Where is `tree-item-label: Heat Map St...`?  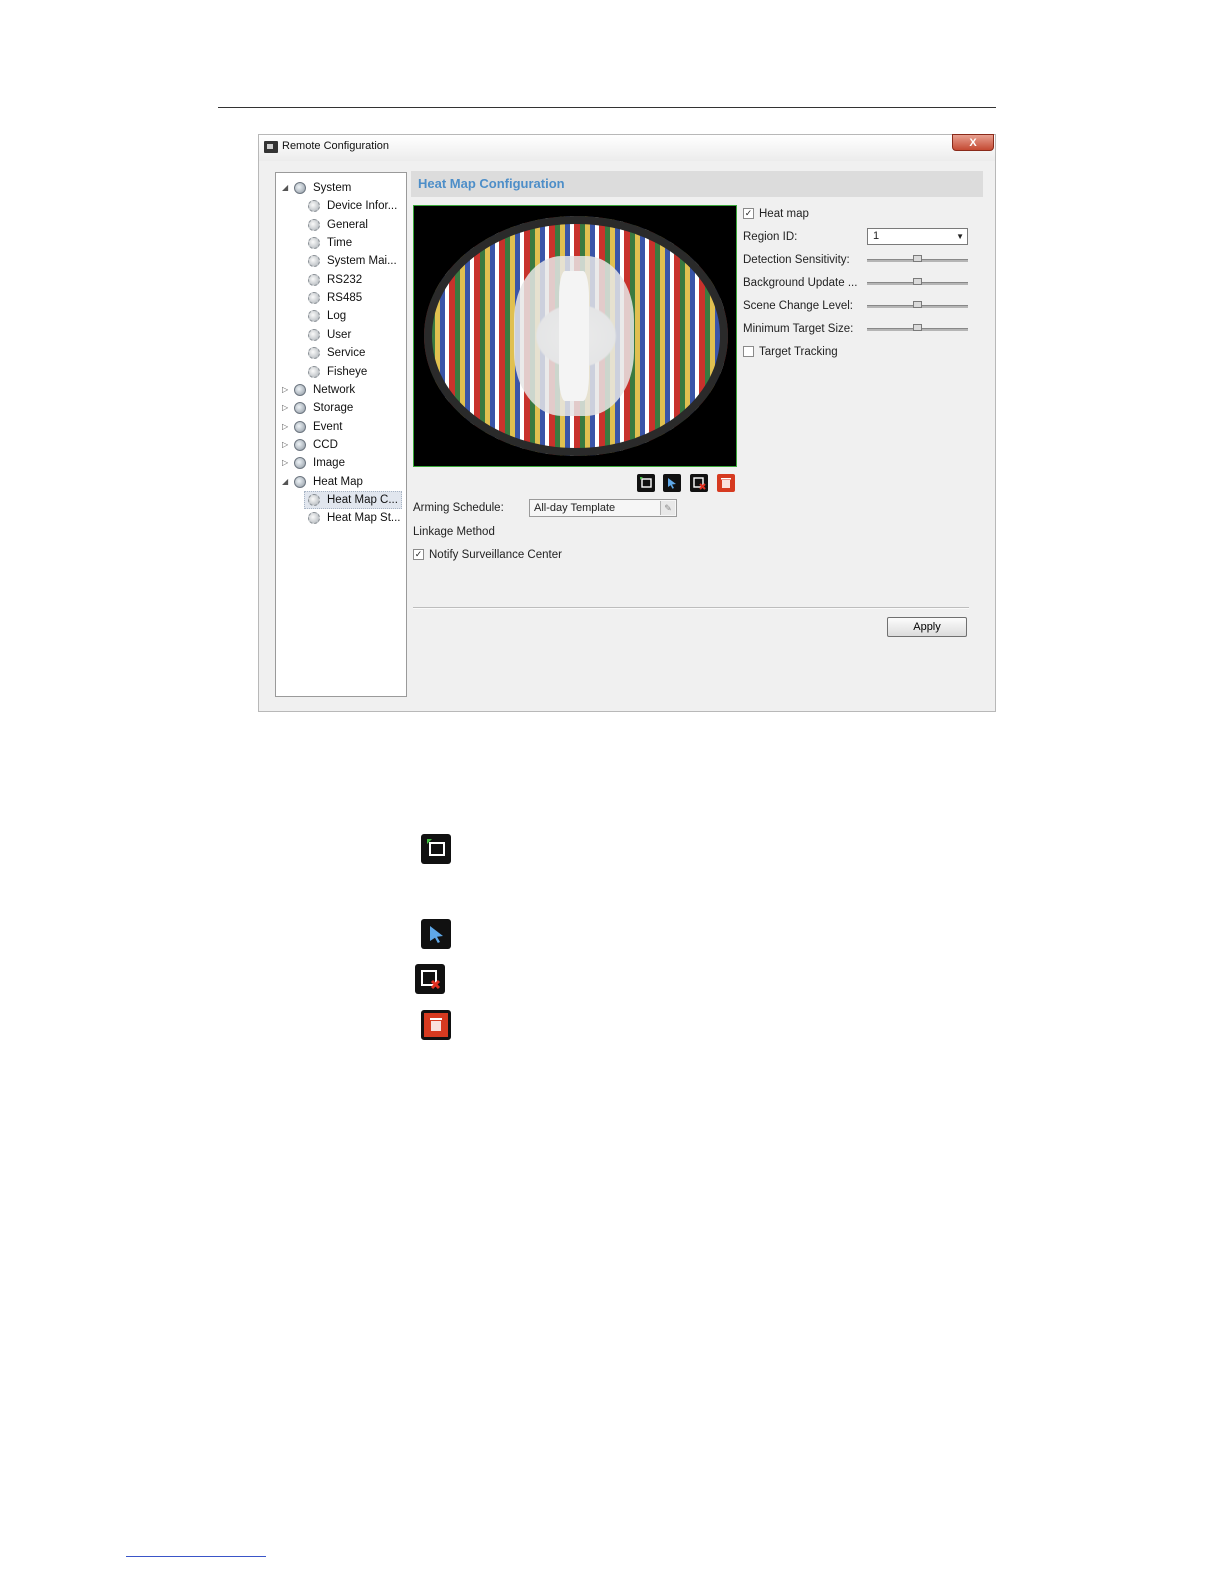 tree-item-label: Heat Map St... is located at coordinates (364, 518).